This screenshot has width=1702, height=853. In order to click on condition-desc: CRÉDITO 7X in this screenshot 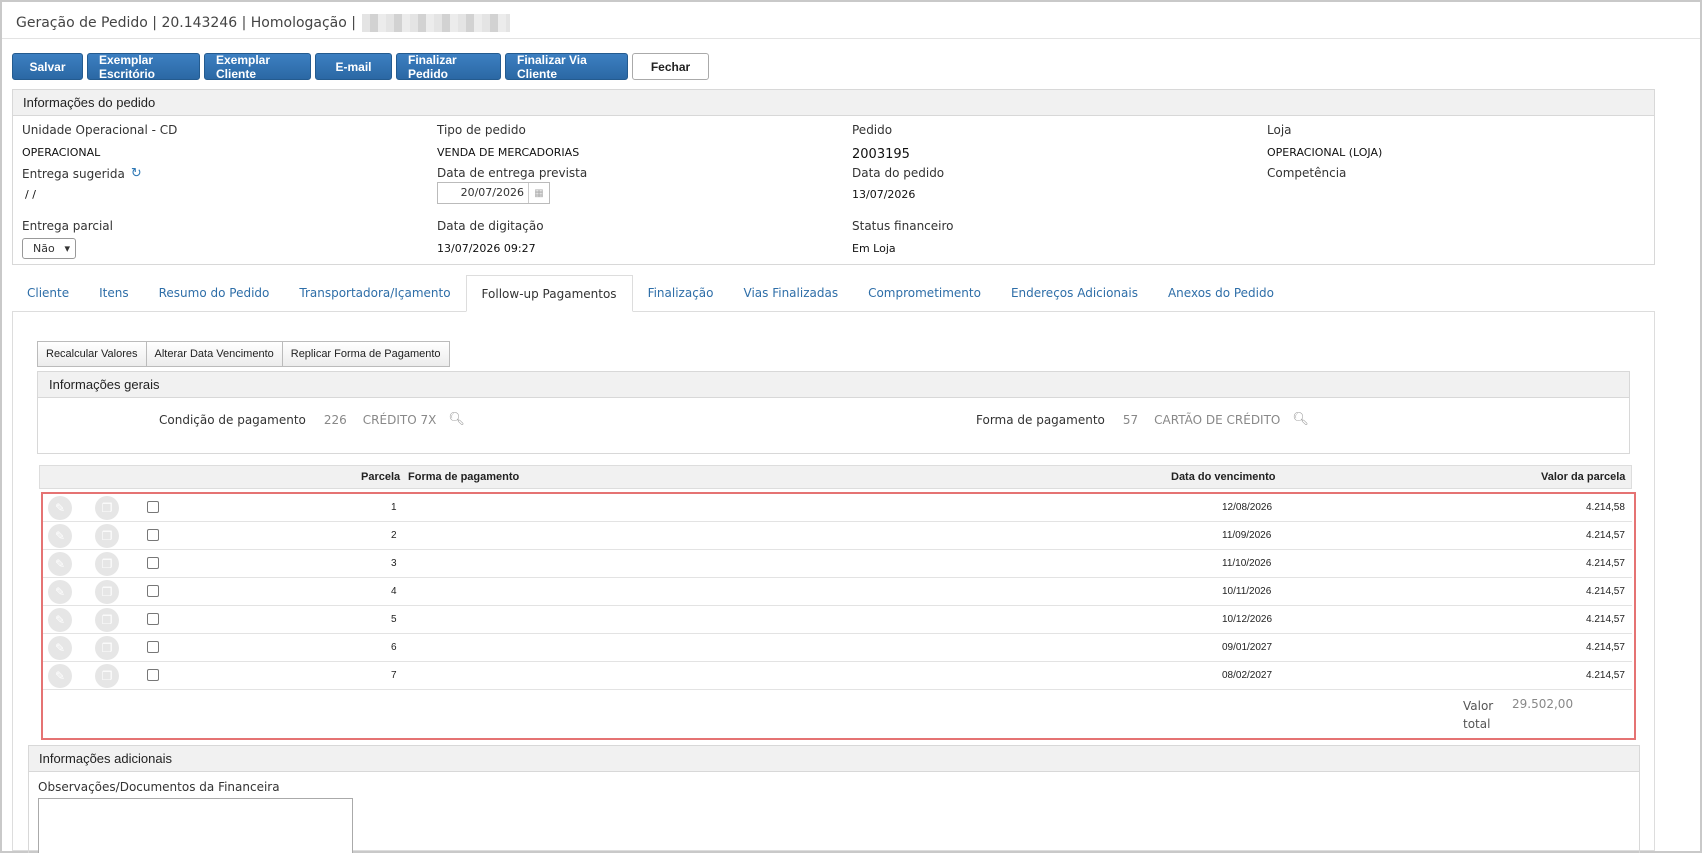, I will do `click(399, 419)`.